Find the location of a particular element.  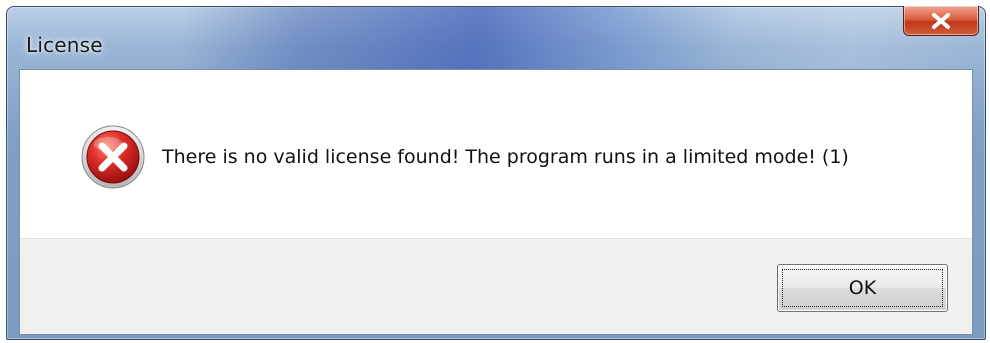

close-icon is located at coordinates (941, 20).